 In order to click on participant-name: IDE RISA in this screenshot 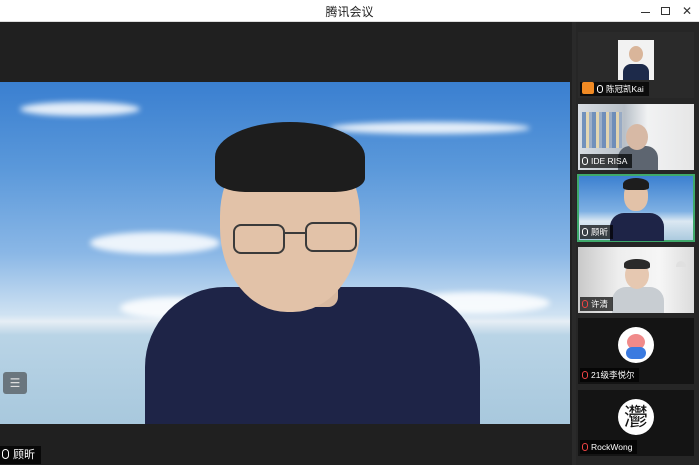, I will do `click(609, 161)`.